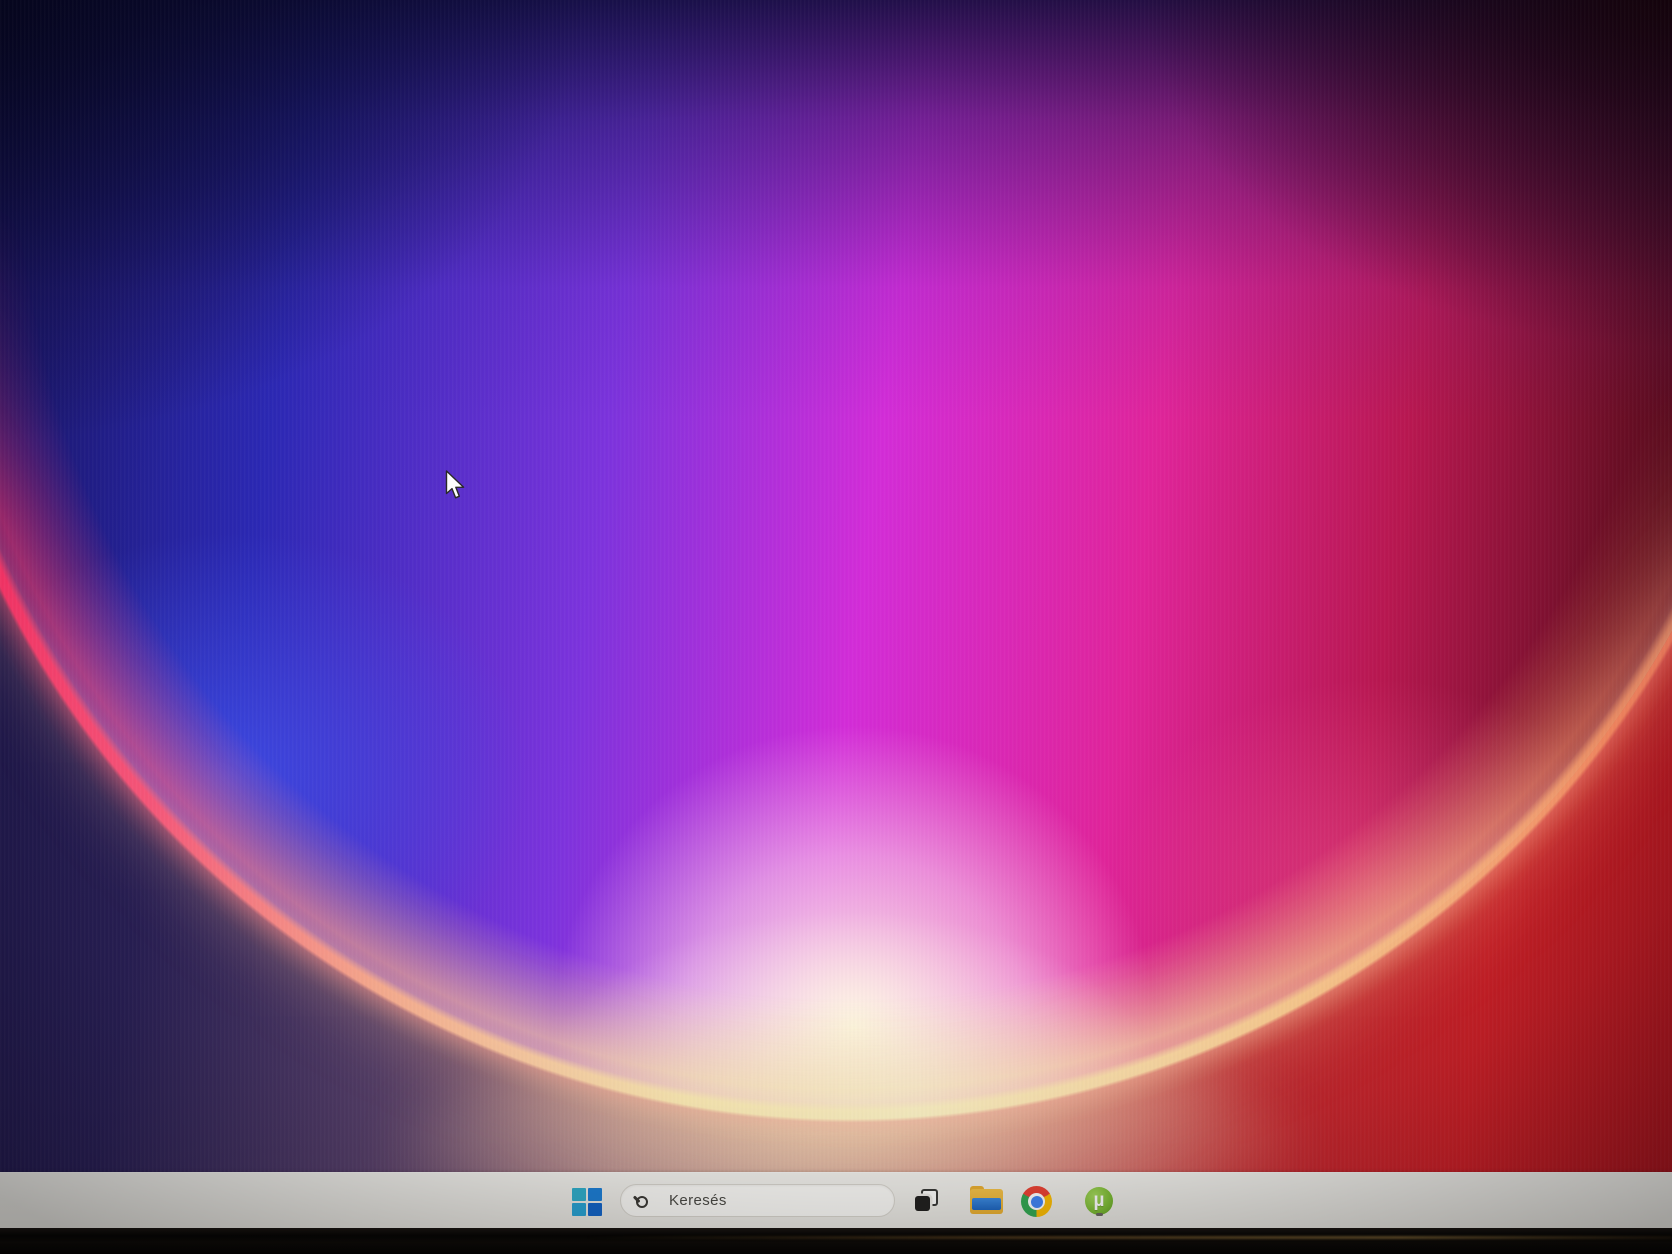 The height and width of the screenshot is (1254, 1672). What do you see at coordinates (1128, 1237) in the screenshot?
I see `bezel-reflection` at bounding box center [1128, 1237].